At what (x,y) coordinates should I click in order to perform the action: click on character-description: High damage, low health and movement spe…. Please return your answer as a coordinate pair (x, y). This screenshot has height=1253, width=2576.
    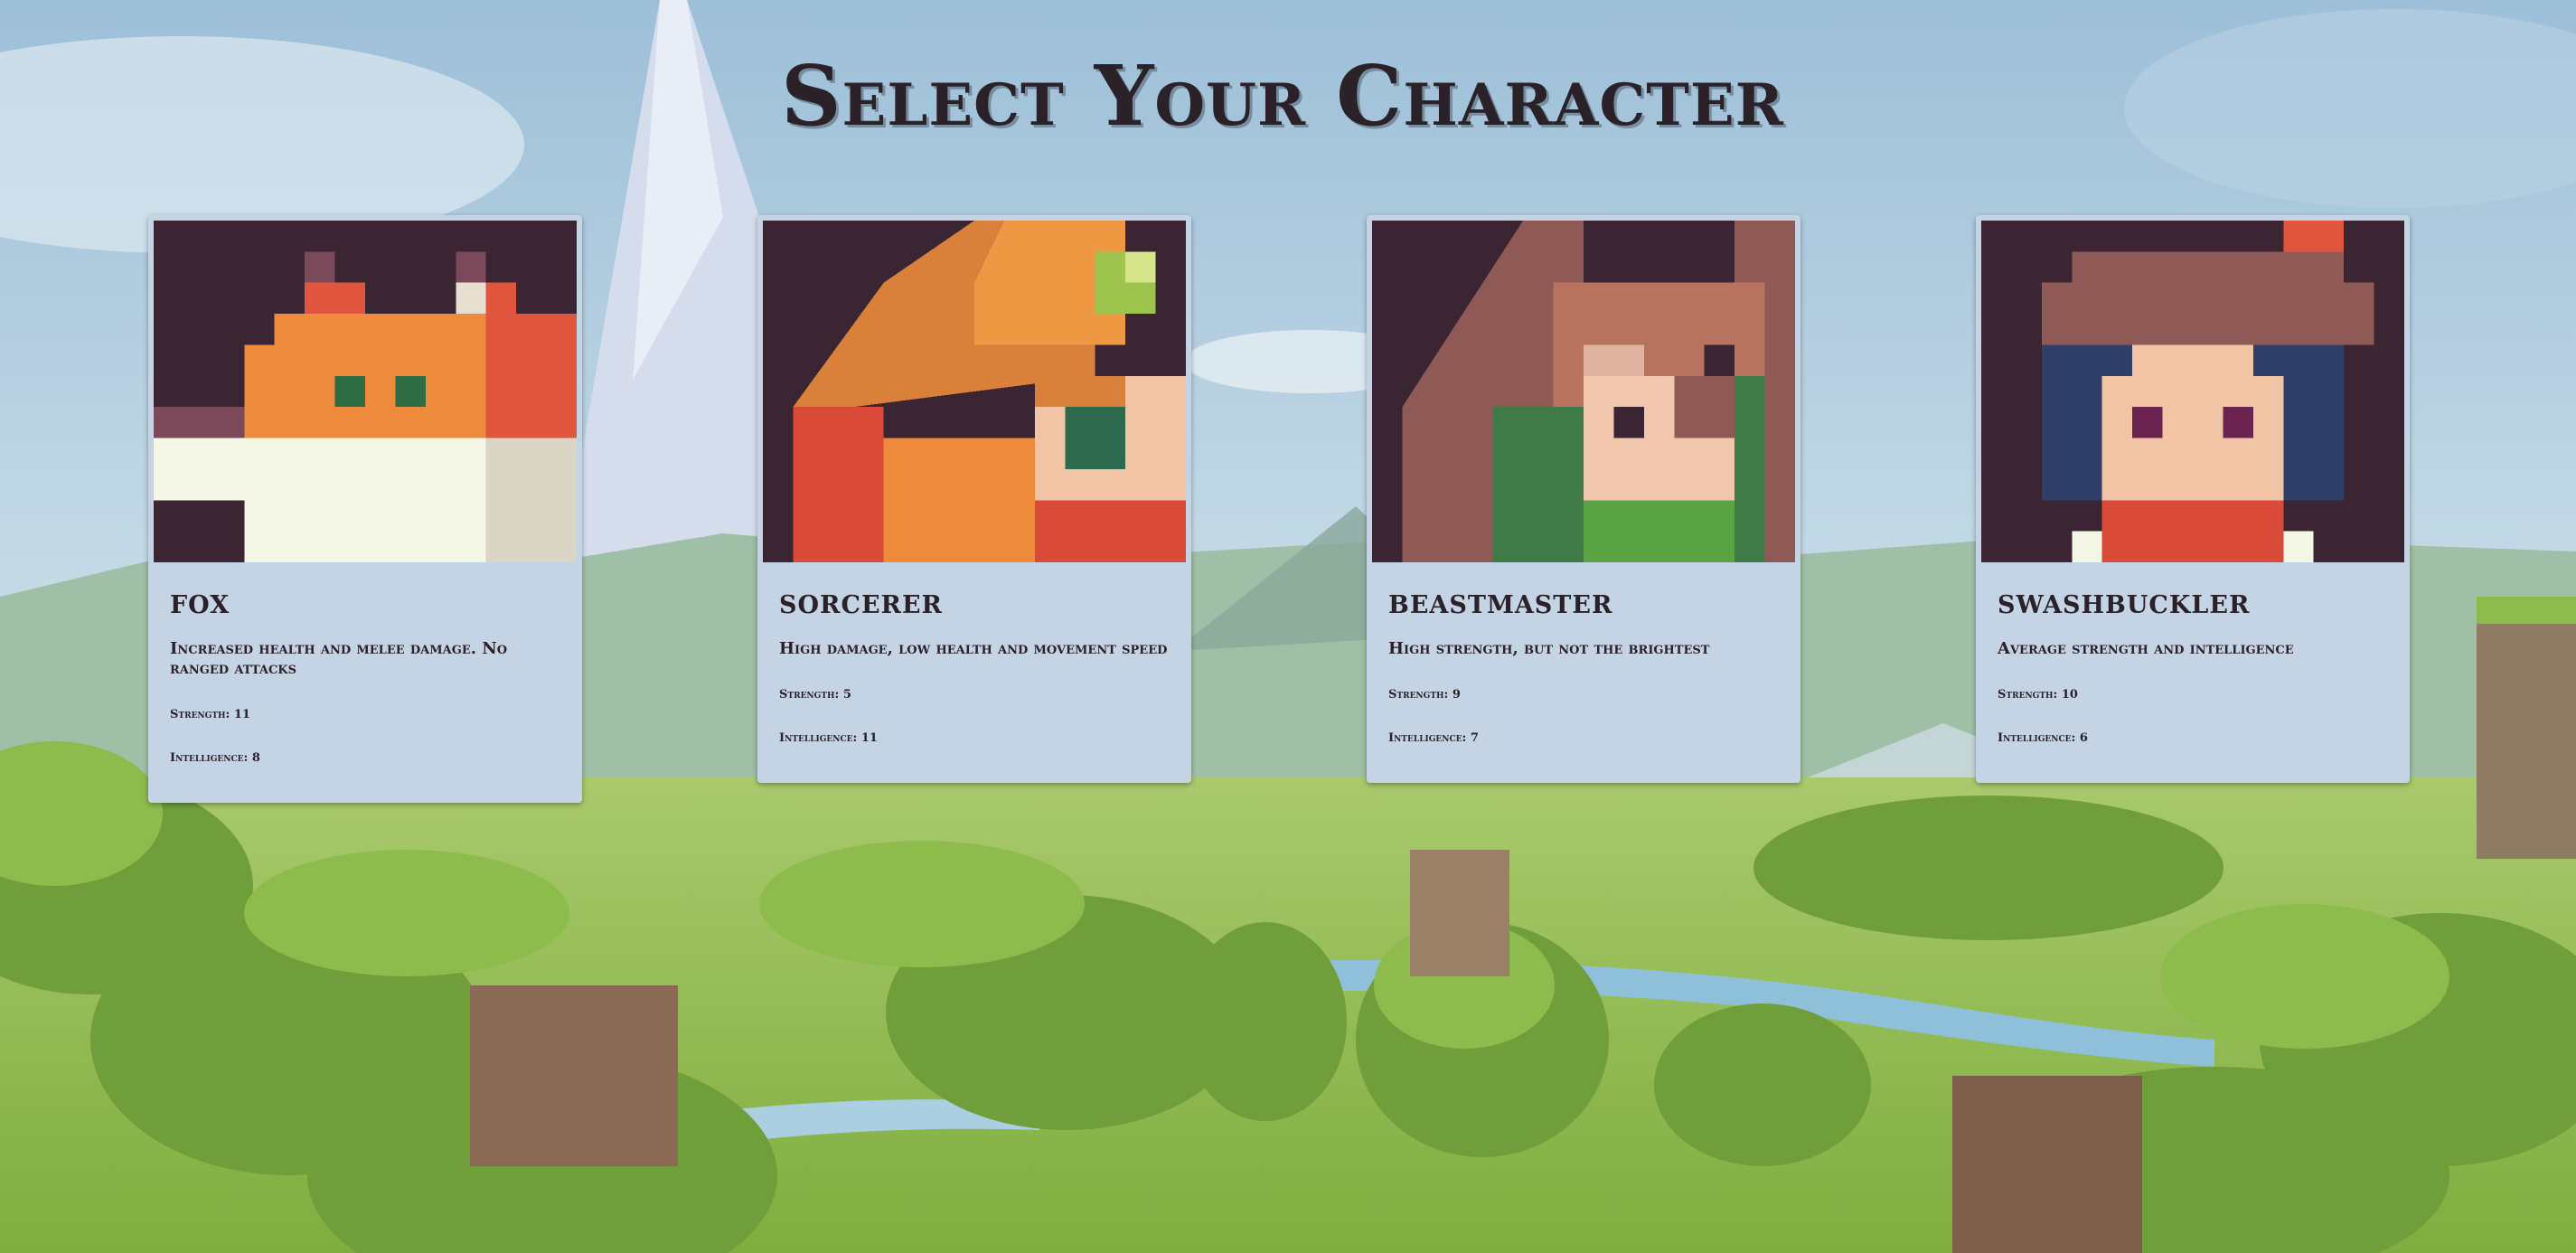
    Looking at the image, I should click on (974, 649).